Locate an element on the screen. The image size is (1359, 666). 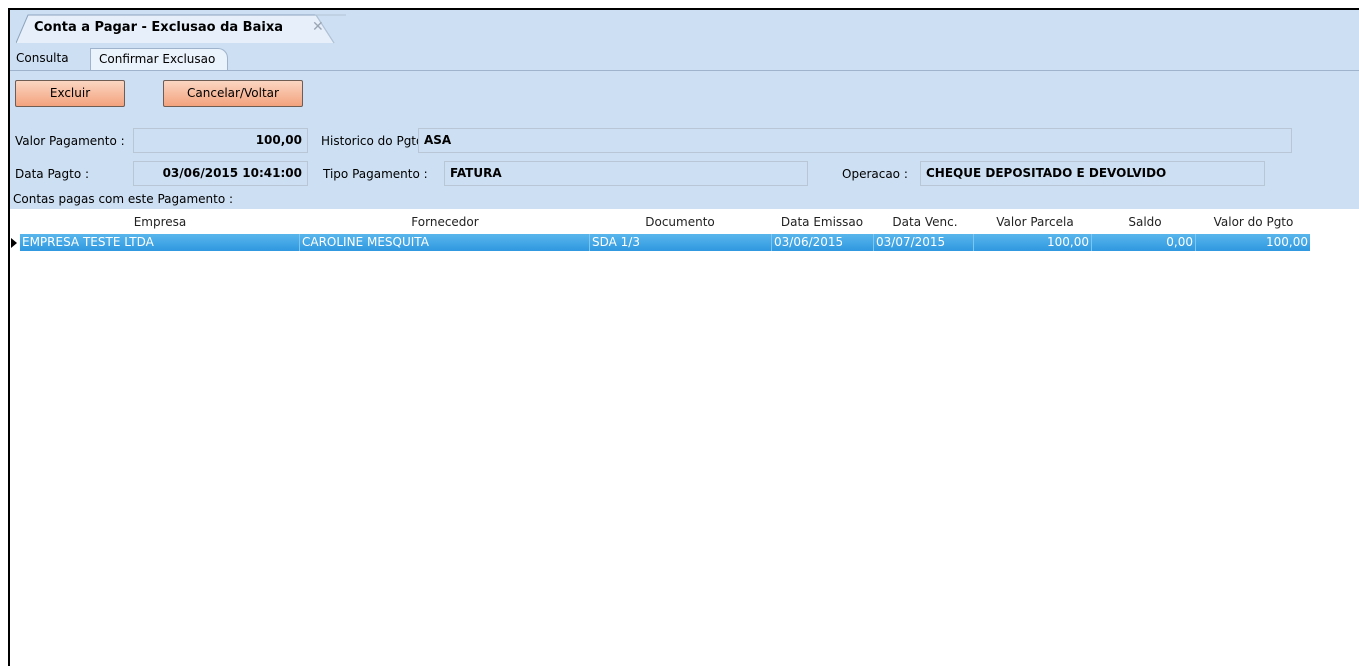
cell-saldo: 0,00 is located at coordinates (1144, 242).